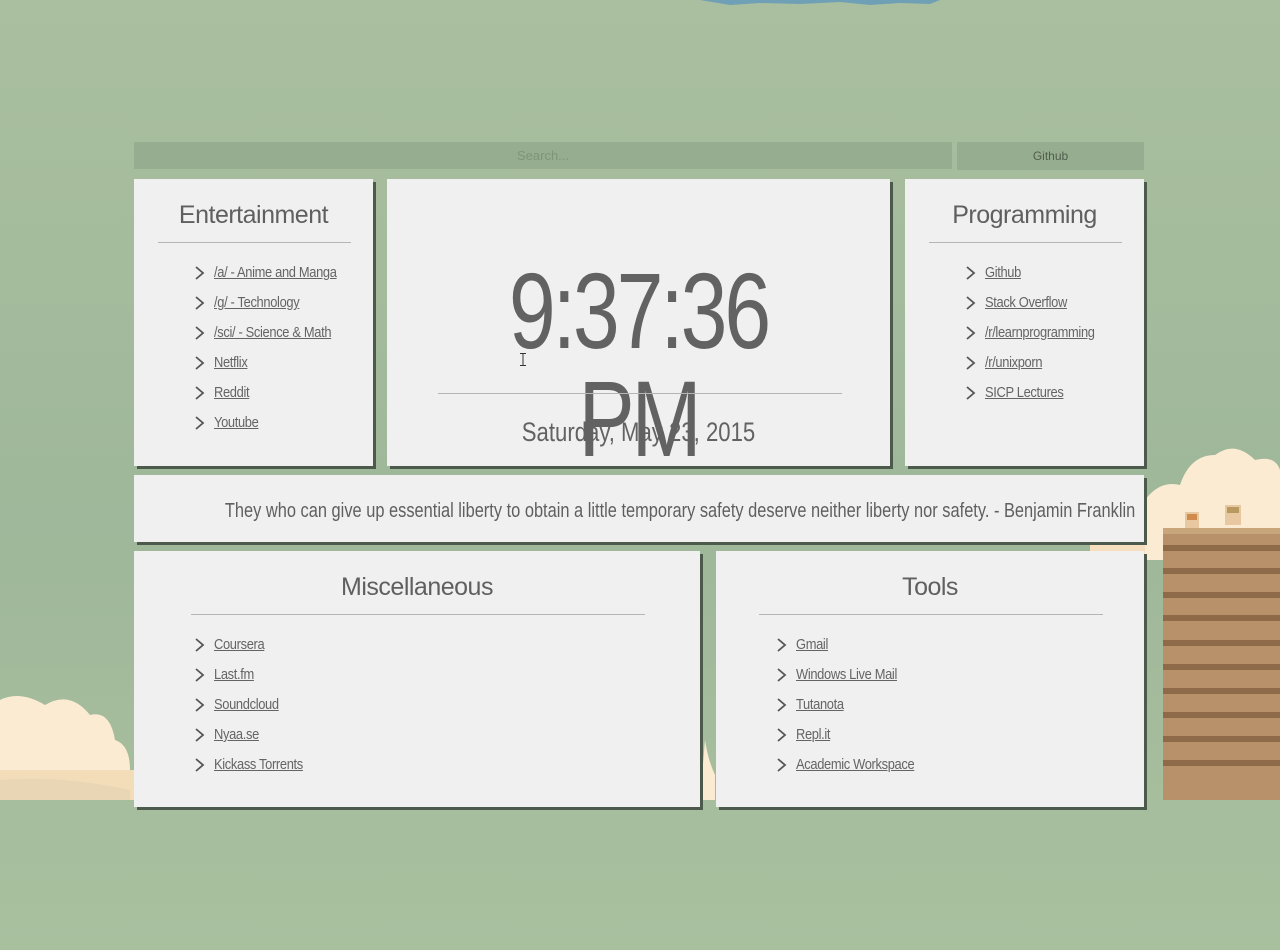  Describe the element at coordinates (236, 423) in the screenshot. I see `link-youtube: Youtube` at that location.